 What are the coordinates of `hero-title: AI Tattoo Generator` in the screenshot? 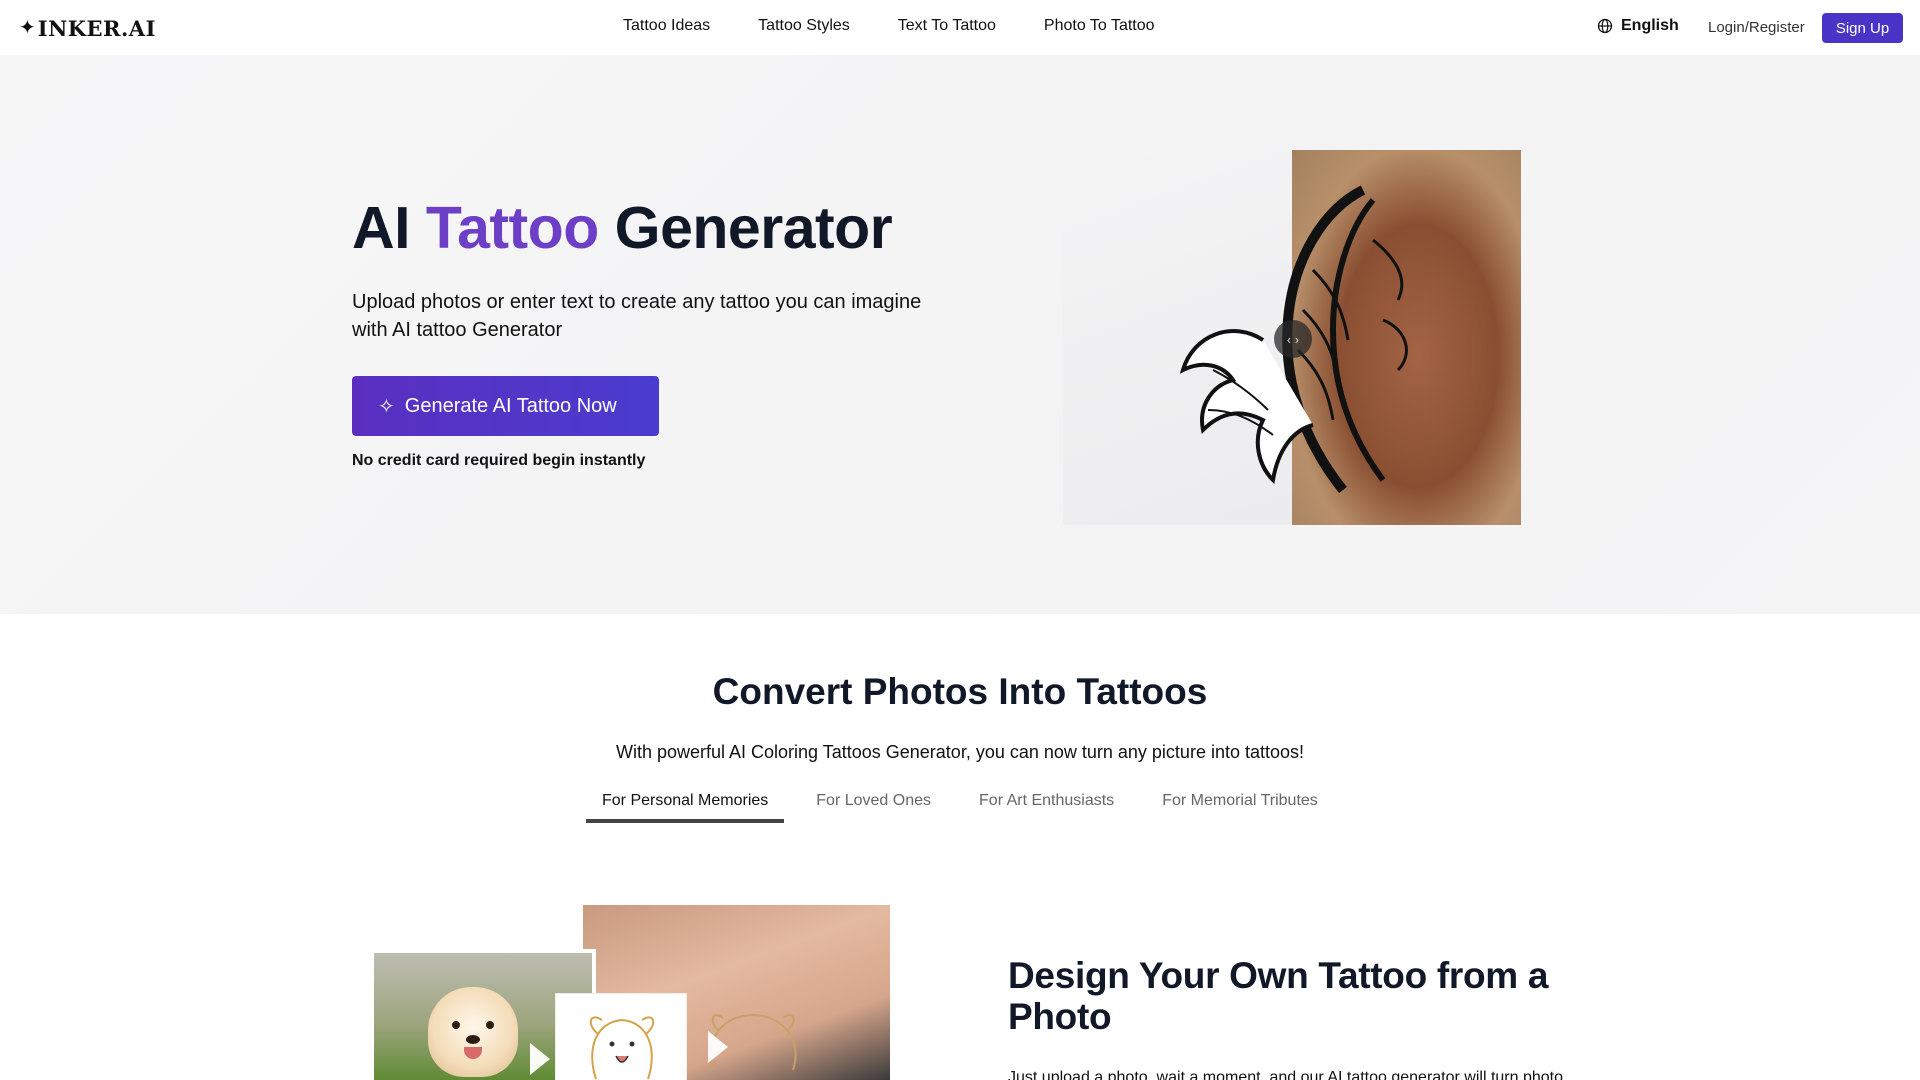 It's located at (622, 228).